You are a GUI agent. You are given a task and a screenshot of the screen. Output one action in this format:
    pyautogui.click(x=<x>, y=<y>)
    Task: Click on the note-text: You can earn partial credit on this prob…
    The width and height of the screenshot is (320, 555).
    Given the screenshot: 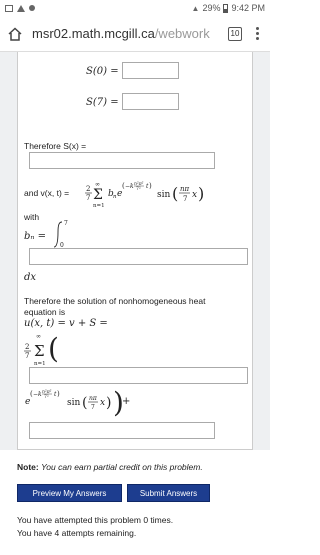 What is the action you would take?
    pyautogui.click(x=122, y=467)
    